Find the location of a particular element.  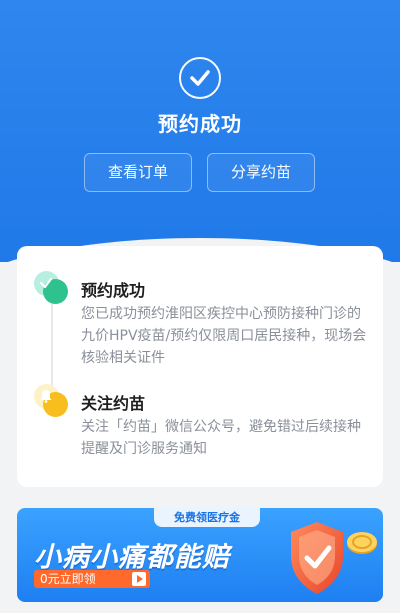

insurance-banner: 免费领医疗金 小病小痛都能赔 0元立即领 is located at coordinates (200, 555).